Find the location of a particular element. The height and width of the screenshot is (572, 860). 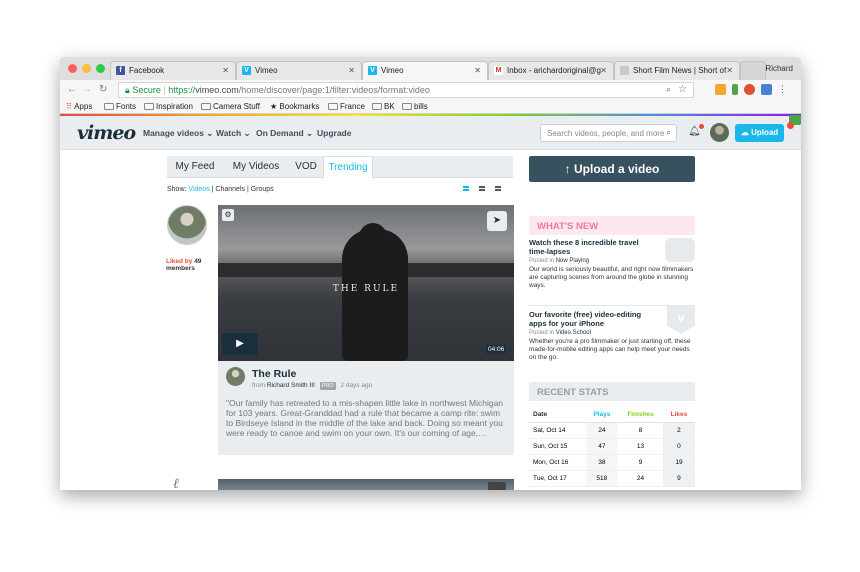

search-placeholder: Search videos, people, and more is located at coordinates (606, 133).